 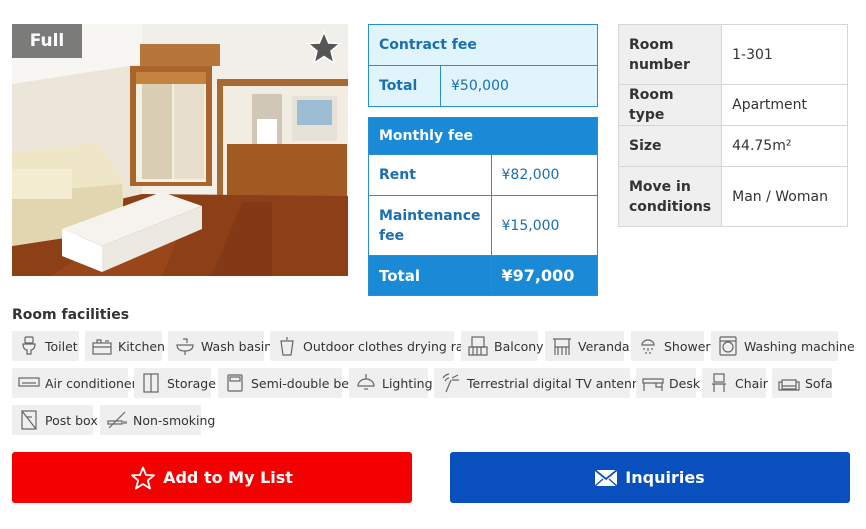 What do you see at coordinates (784, 146) in the screenshot?
I see `size-value: 44.75m²` at bounding box center [784, 146].